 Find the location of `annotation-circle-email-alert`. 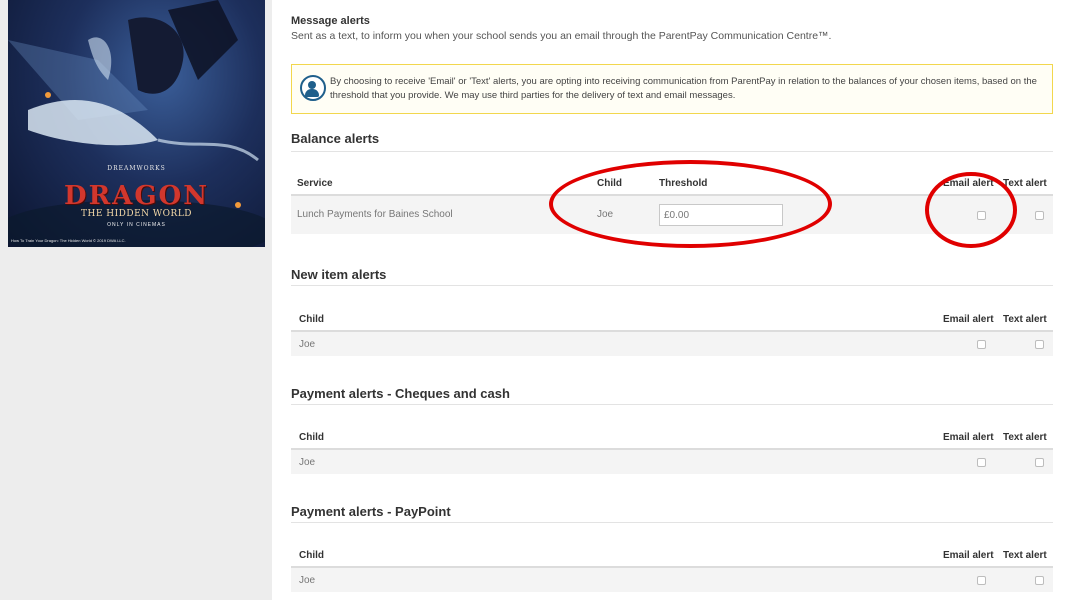

annotation-circle-email-alert is located at coordinates (971, 210).